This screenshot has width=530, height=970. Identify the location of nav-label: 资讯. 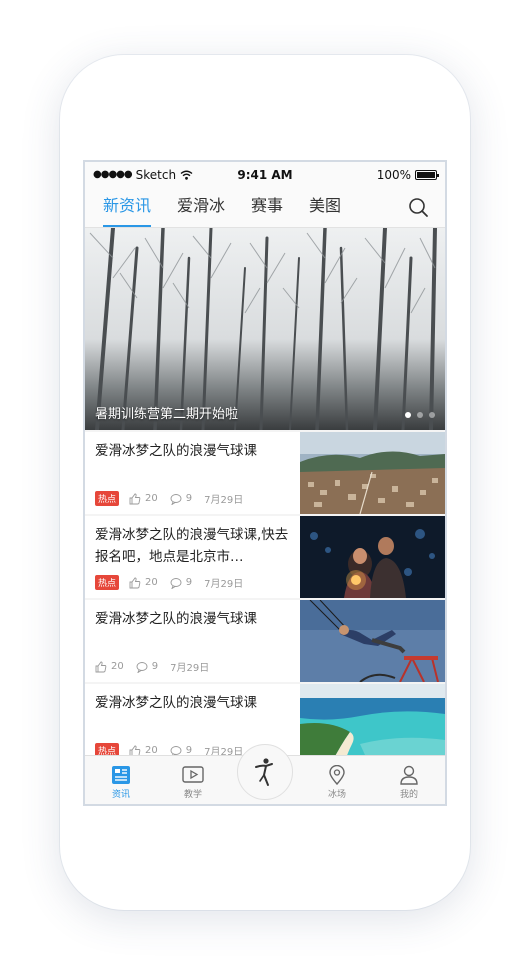
(120, 795).